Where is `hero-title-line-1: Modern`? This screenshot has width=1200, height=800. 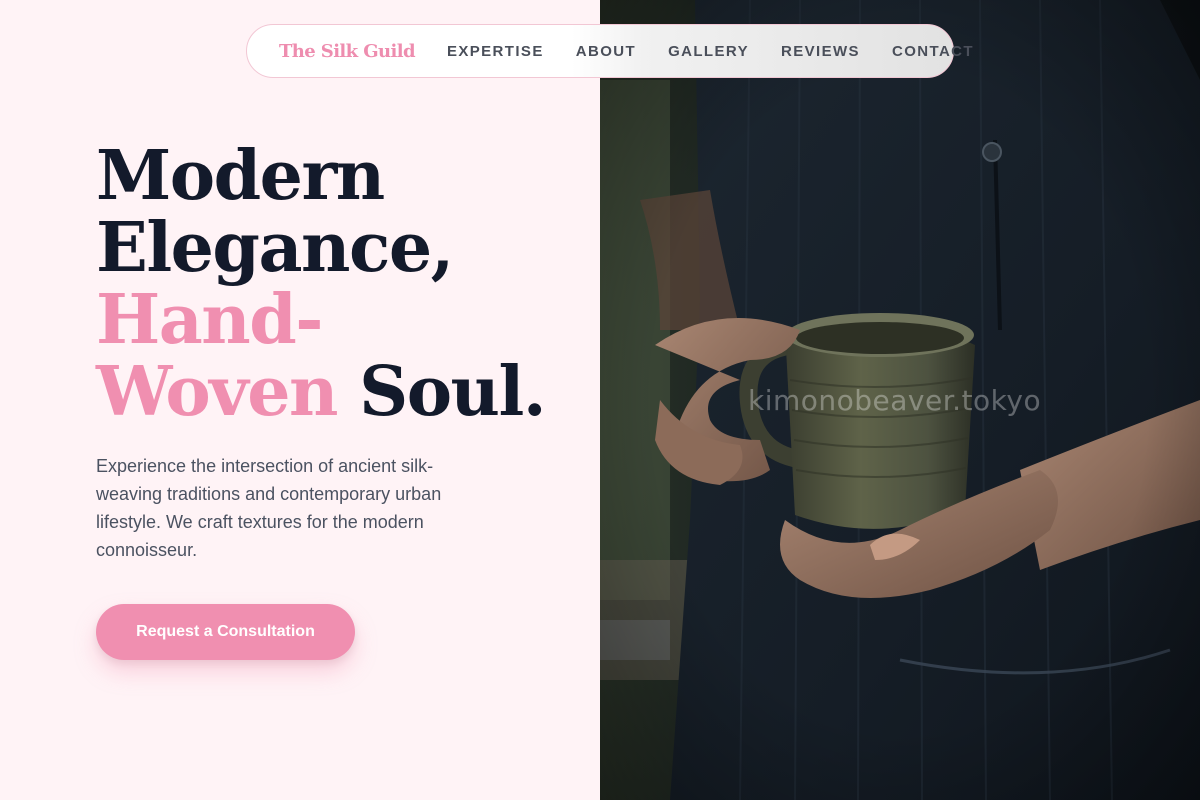 hero-title-line-1: Modern is located at coordinates (240, 176).